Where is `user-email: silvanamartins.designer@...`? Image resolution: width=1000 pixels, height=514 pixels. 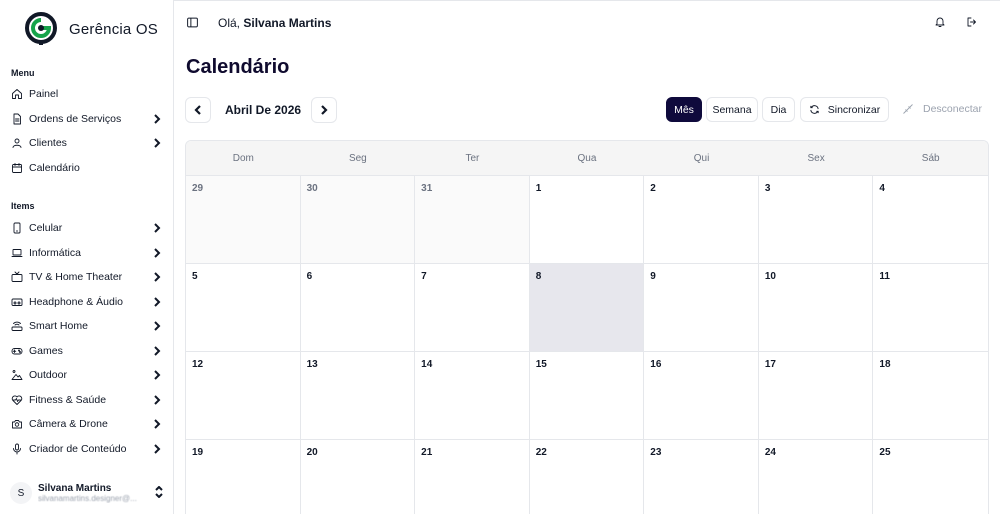
user-email: silvanamartins.designer@... is located at coordinates (87, 498).